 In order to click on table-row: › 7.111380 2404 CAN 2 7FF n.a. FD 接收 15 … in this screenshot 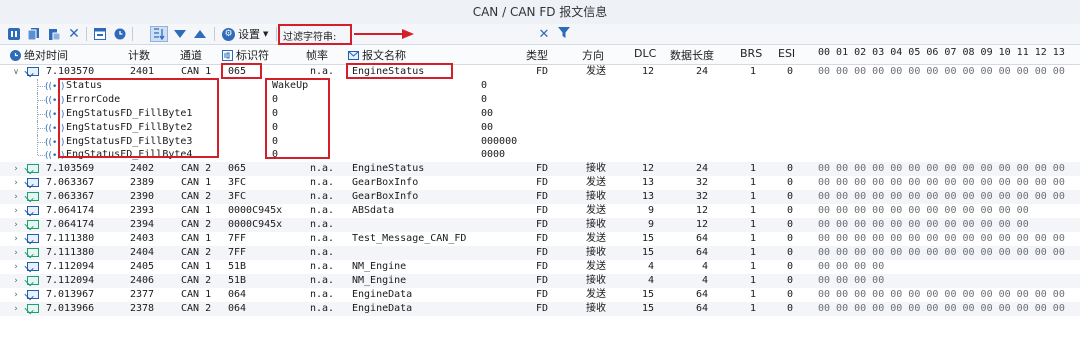, I will do `click(540, 253)`.